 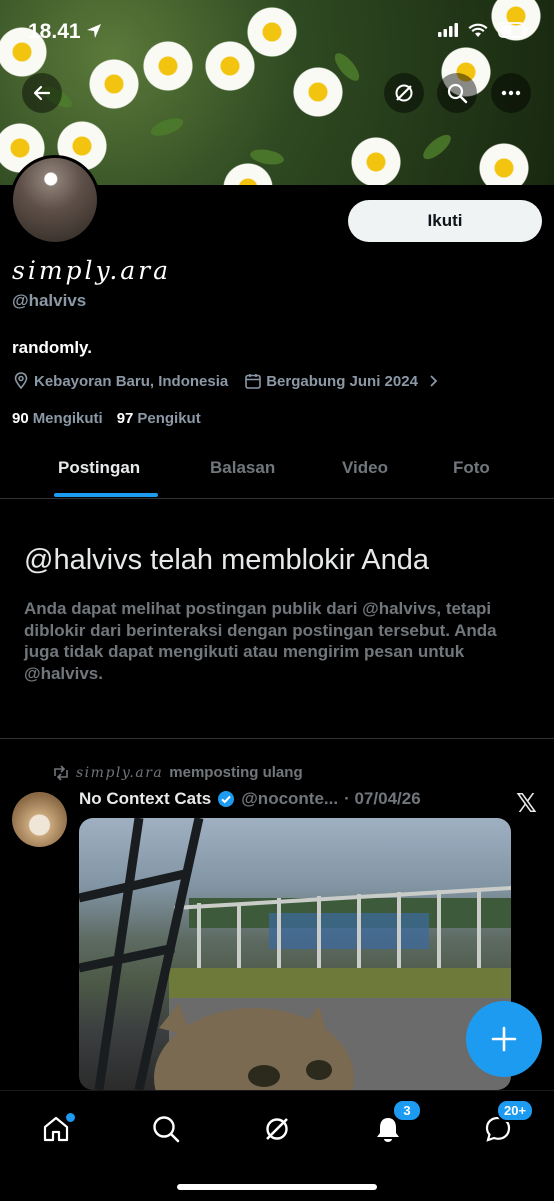 I want to click on verified-badge-icon, so click(x=226, y=799).